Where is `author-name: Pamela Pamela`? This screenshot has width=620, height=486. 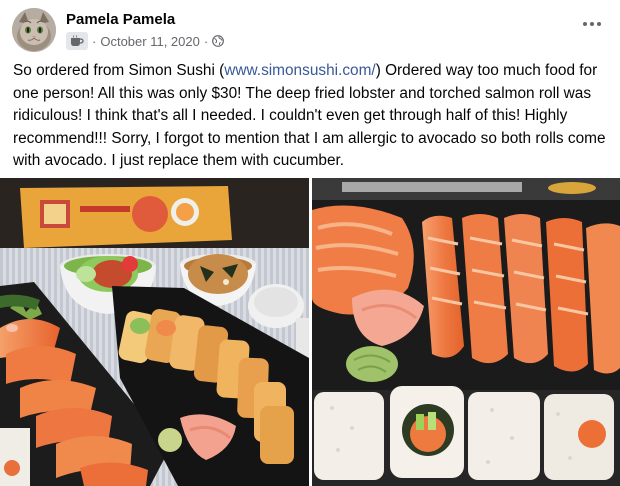
author-name: Pamela Pamela is located at coordinates (120, 19).